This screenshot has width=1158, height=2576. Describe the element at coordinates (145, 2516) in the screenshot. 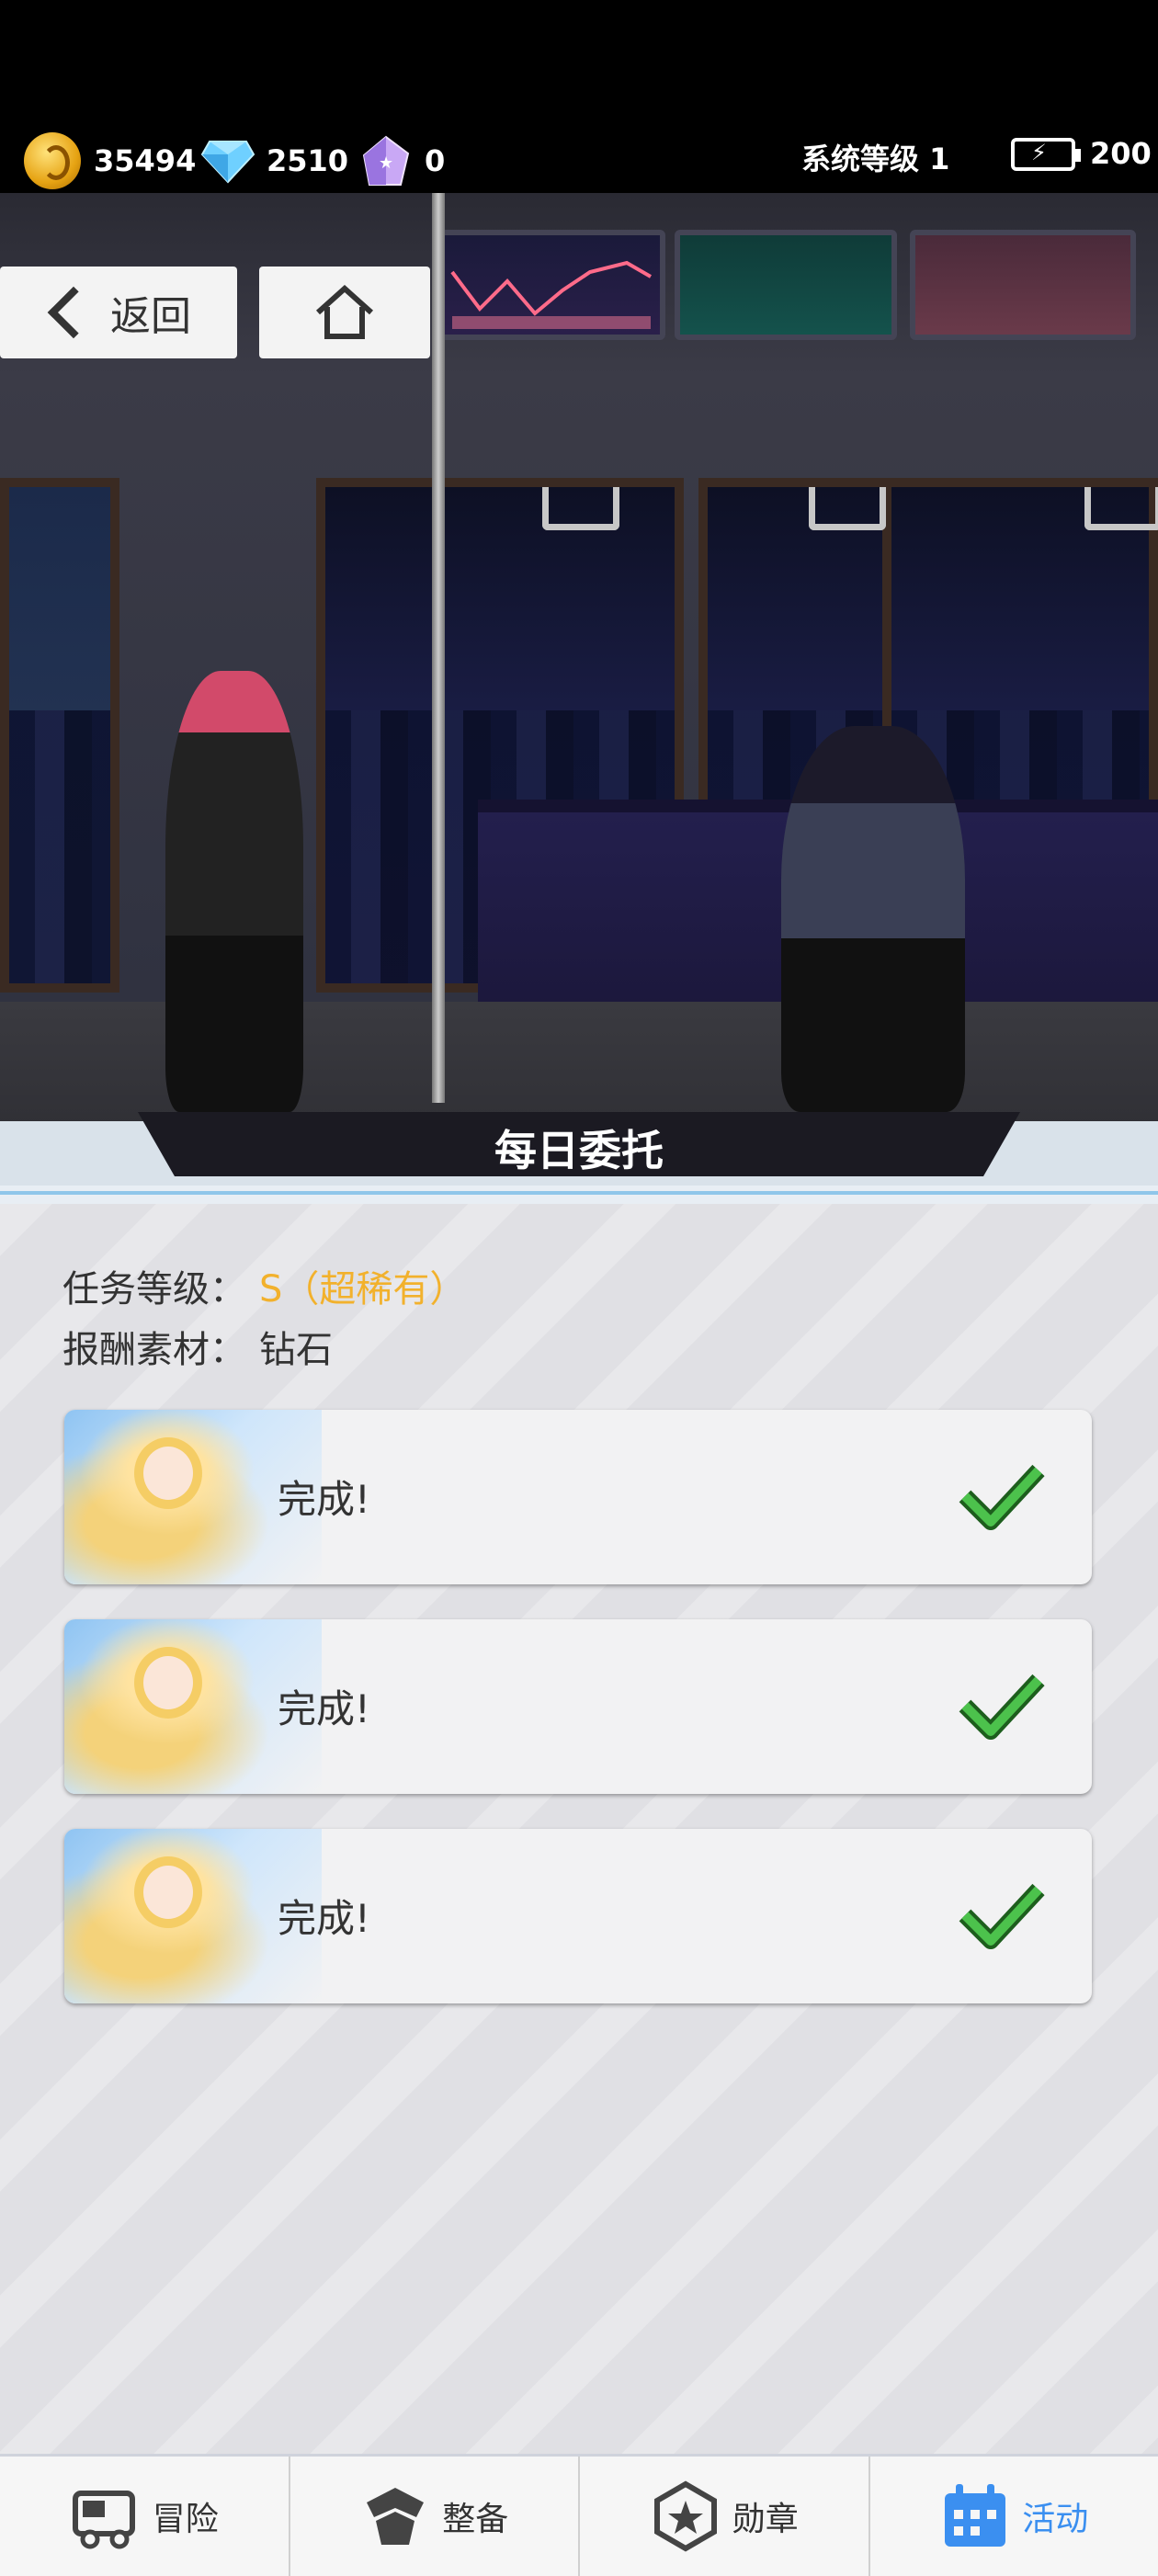

I see `nav-adventure: 冒险` at that location.